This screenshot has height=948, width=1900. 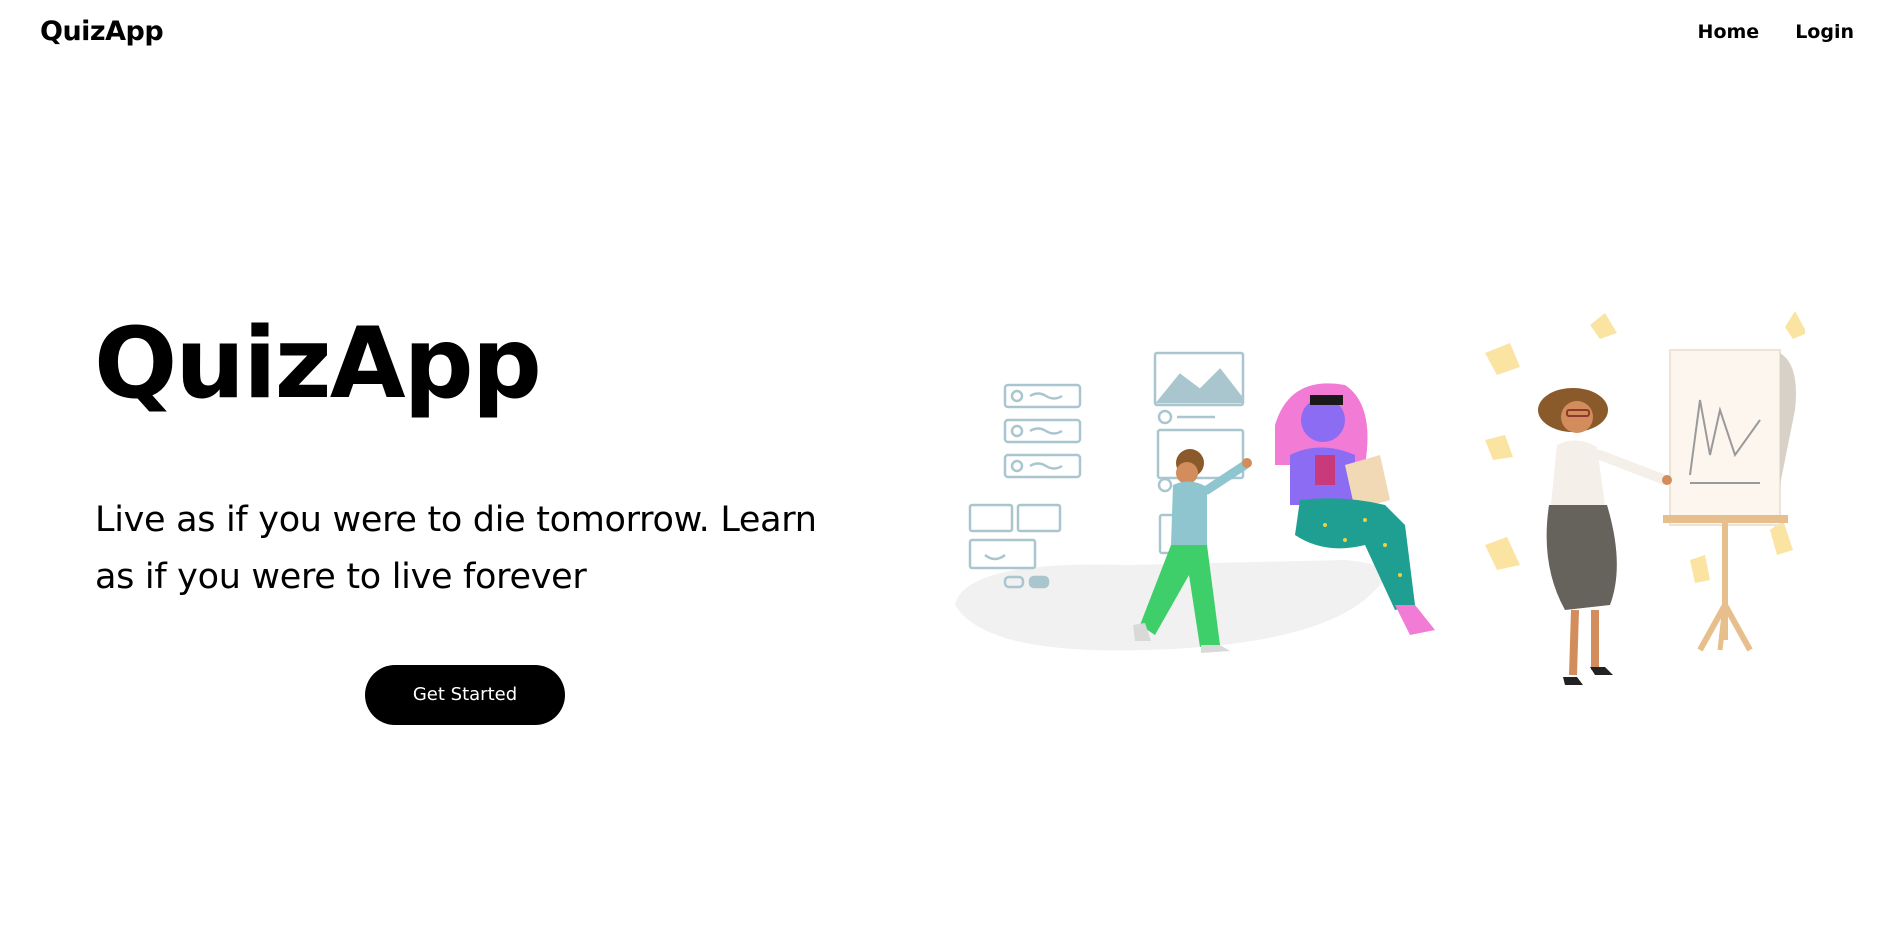 I want to click on nav-links: Home Login, so click(x=1776, y=32).